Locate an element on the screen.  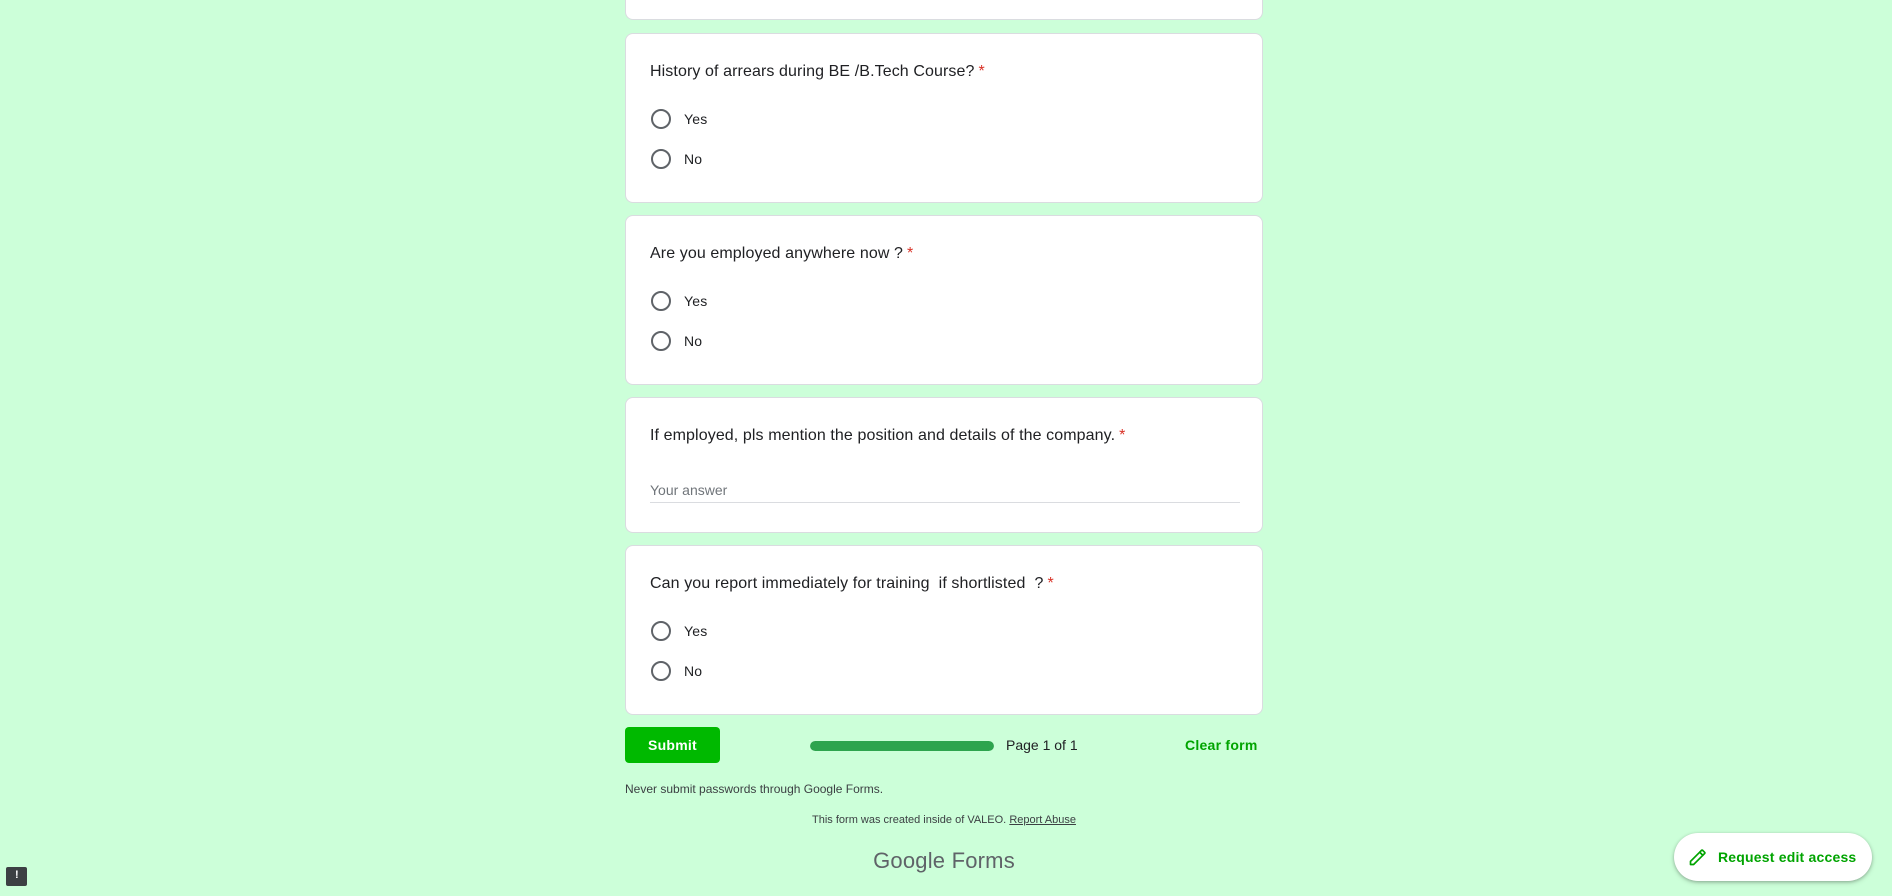
request-edit-access-label: Request edit access is located at coordinates (1787, 857).